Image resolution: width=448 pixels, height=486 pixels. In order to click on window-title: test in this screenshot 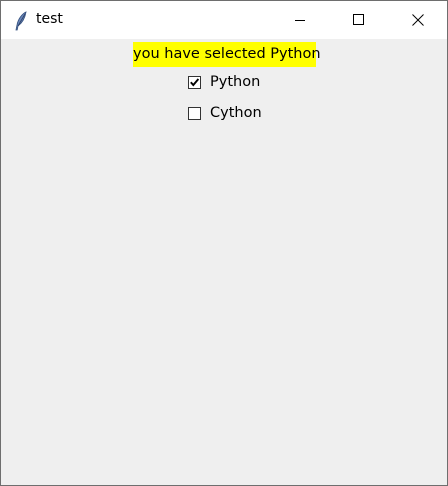, I will do `click(49, 19)`.